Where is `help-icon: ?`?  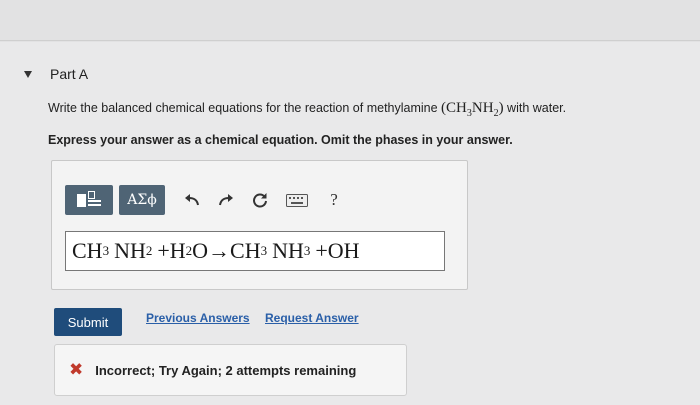
help-icon: ? is located at coordinates (334, 199).